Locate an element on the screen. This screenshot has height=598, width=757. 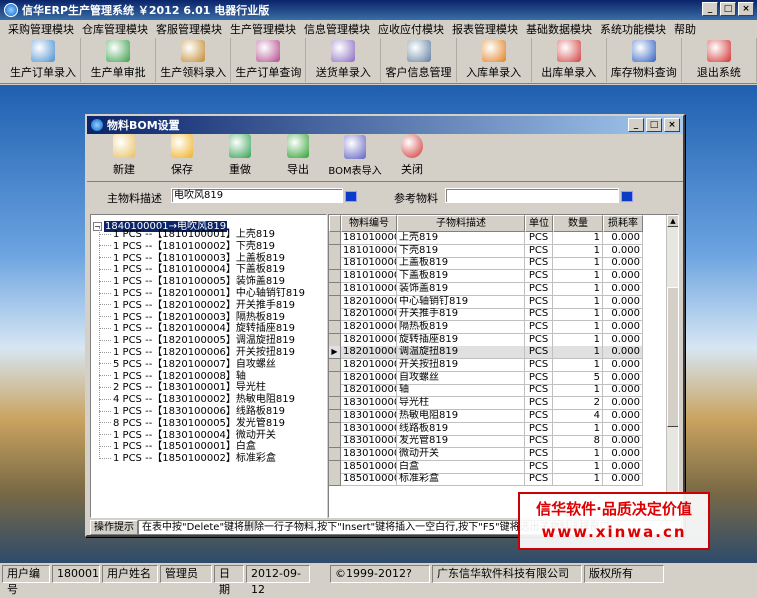
tree-node: 1 PCS --【1820100004】旋转插座819 is located at coordinates (197, 329).